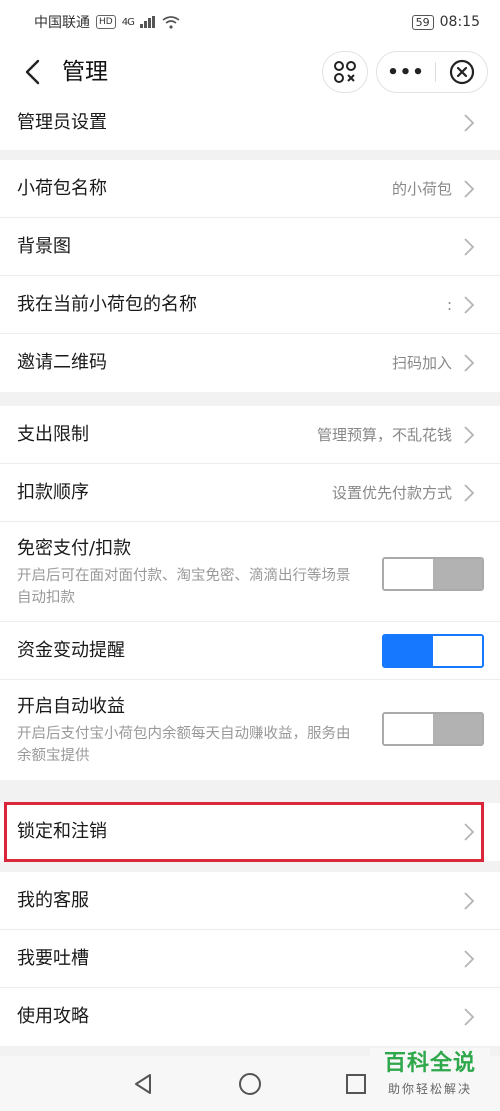  I want to click on row-value: 设置优先付款方式, so click(391, 493).